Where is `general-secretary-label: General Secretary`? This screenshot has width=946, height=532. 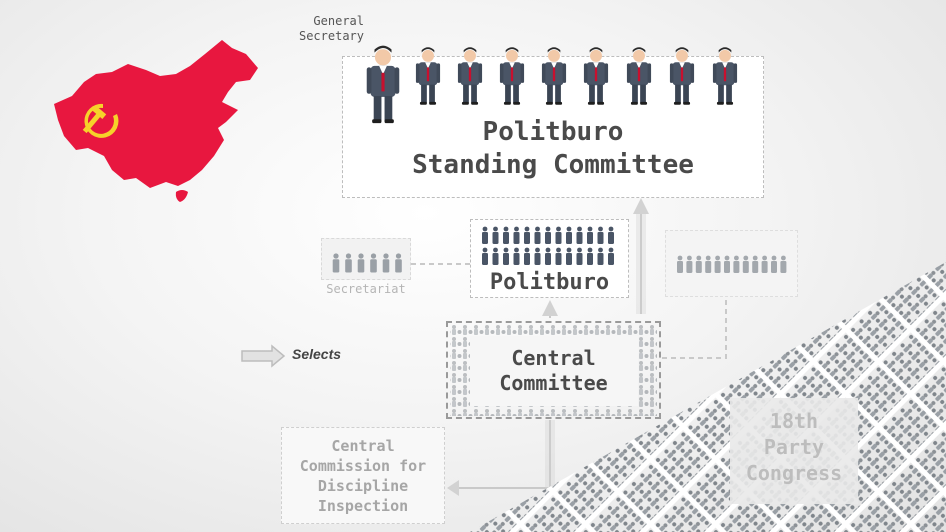 general-secretary-label: General Secretary is located at coordinates (331, 28).